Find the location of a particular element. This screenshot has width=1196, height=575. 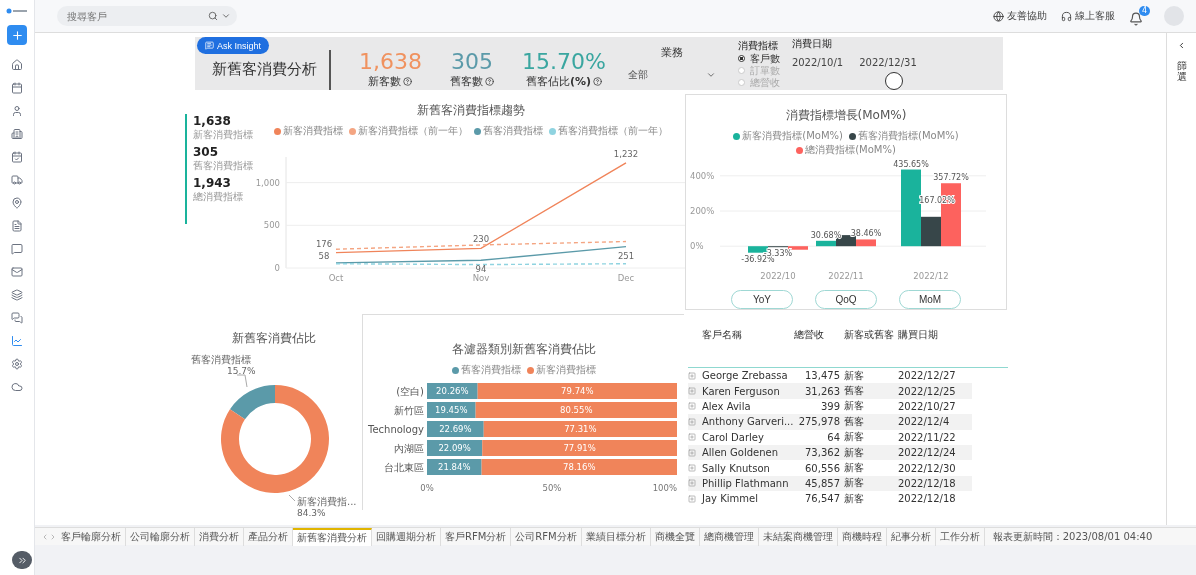

column-header: 客戶名稱 is located at coordinates (748, 347).